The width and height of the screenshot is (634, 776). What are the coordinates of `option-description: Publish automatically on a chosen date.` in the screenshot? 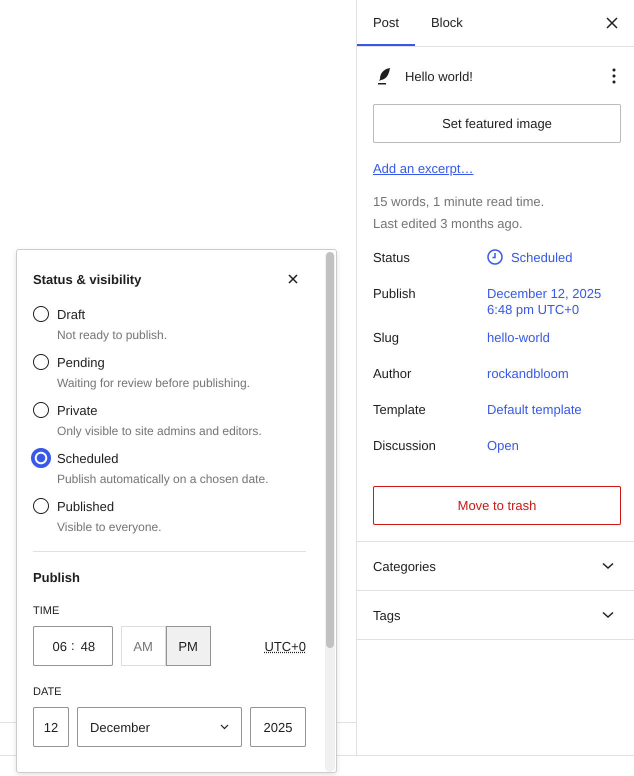 It's located at (163, 479).